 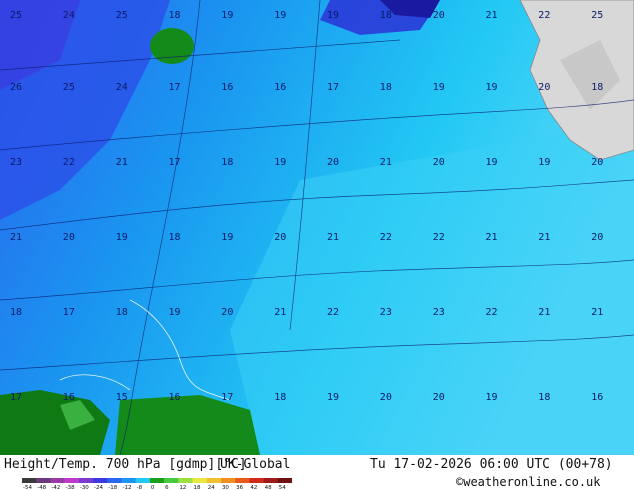 I want to click on legend-tick-label: 6, so click(x=167, y=487).